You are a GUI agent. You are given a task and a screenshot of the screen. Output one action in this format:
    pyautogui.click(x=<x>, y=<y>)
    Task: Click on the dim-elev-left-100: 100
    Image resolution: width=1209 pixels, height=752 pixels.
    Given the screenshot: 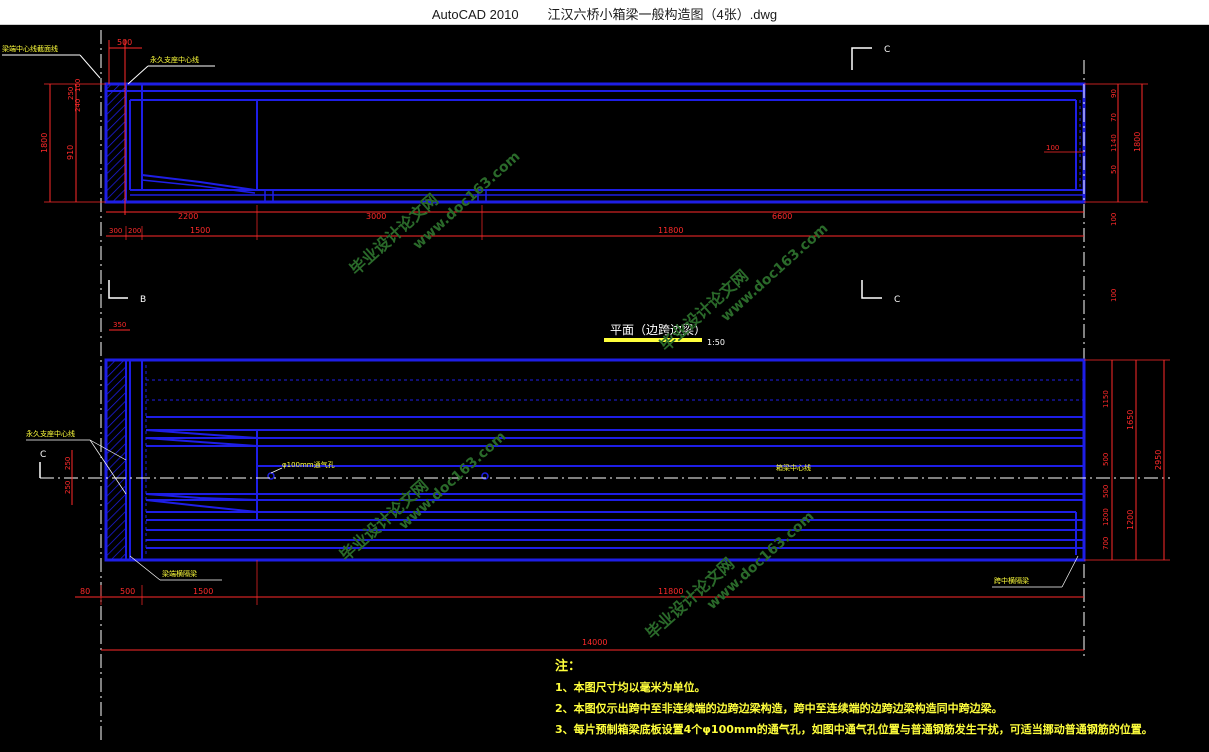 What is the action you would take?
    pyautogui.click(x=78, y=85)
    